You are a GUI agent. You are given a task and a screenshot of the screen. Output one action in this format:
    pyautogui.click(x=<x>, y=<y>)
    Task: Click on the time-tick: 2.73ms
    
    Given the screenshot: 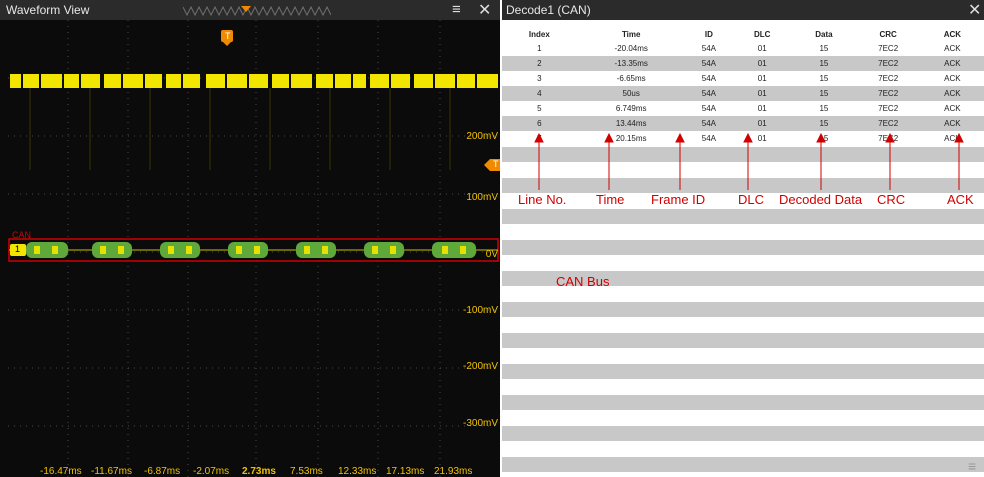 What is the action you would take?
    pyautogui.click(x=259, y=471)
    